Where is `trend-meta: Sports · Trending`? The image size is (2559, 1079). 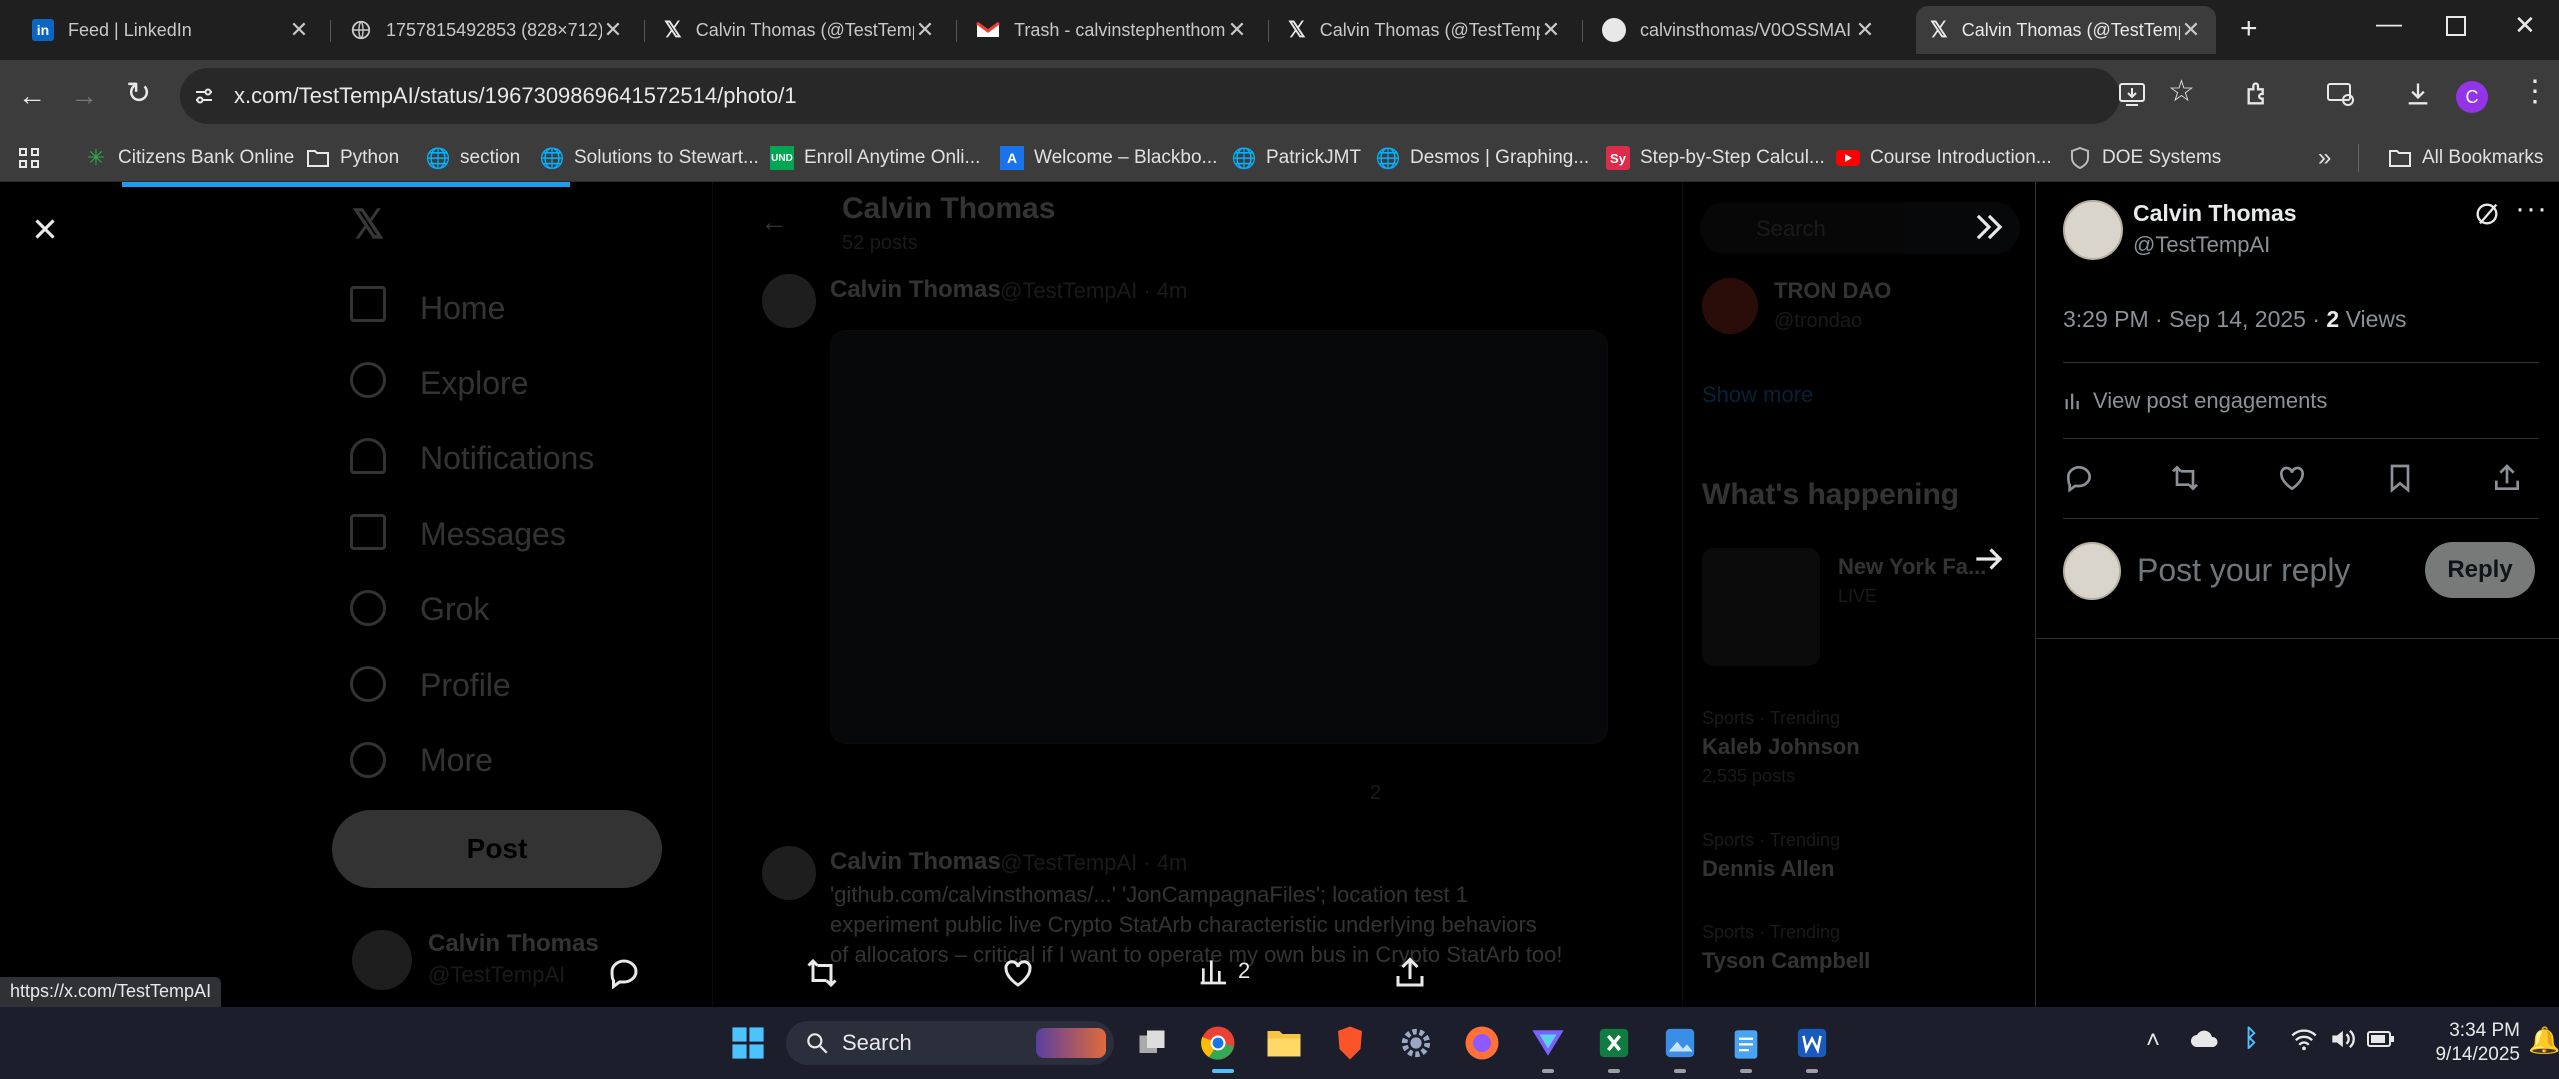
trend-meta: Sports · Trending is located at coordinates (1771, 840).